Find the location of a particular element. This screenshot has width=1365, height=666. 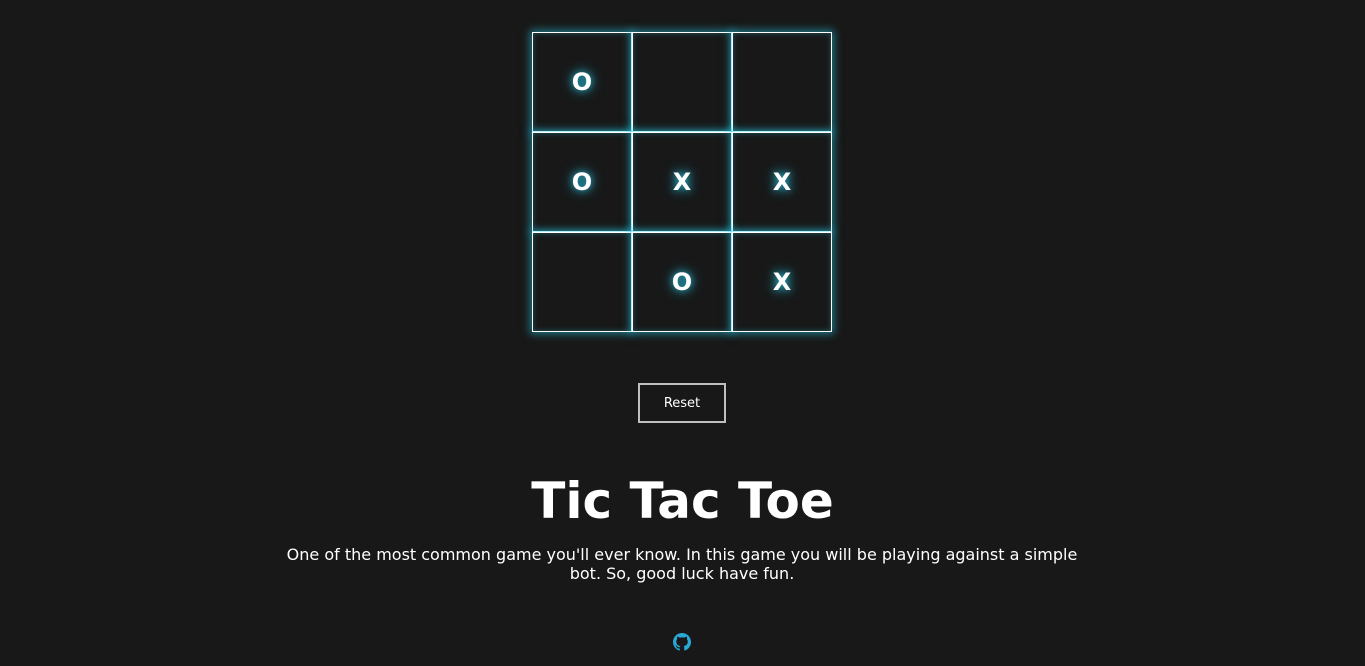

board-cell-8: O is located at coordinates (682, 282).